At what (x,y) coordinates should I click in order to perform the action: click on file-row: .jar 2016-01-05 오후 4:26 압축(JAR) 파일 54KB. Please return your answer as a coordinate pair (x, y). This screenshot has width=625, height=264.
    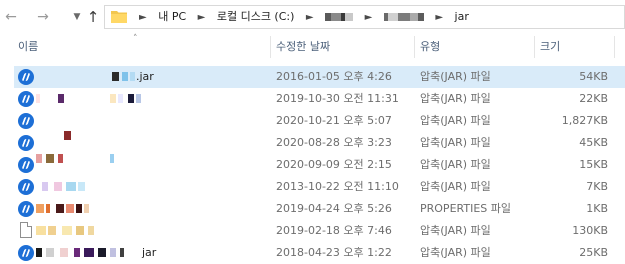
    Looking at the image, I should click on (319, 77).